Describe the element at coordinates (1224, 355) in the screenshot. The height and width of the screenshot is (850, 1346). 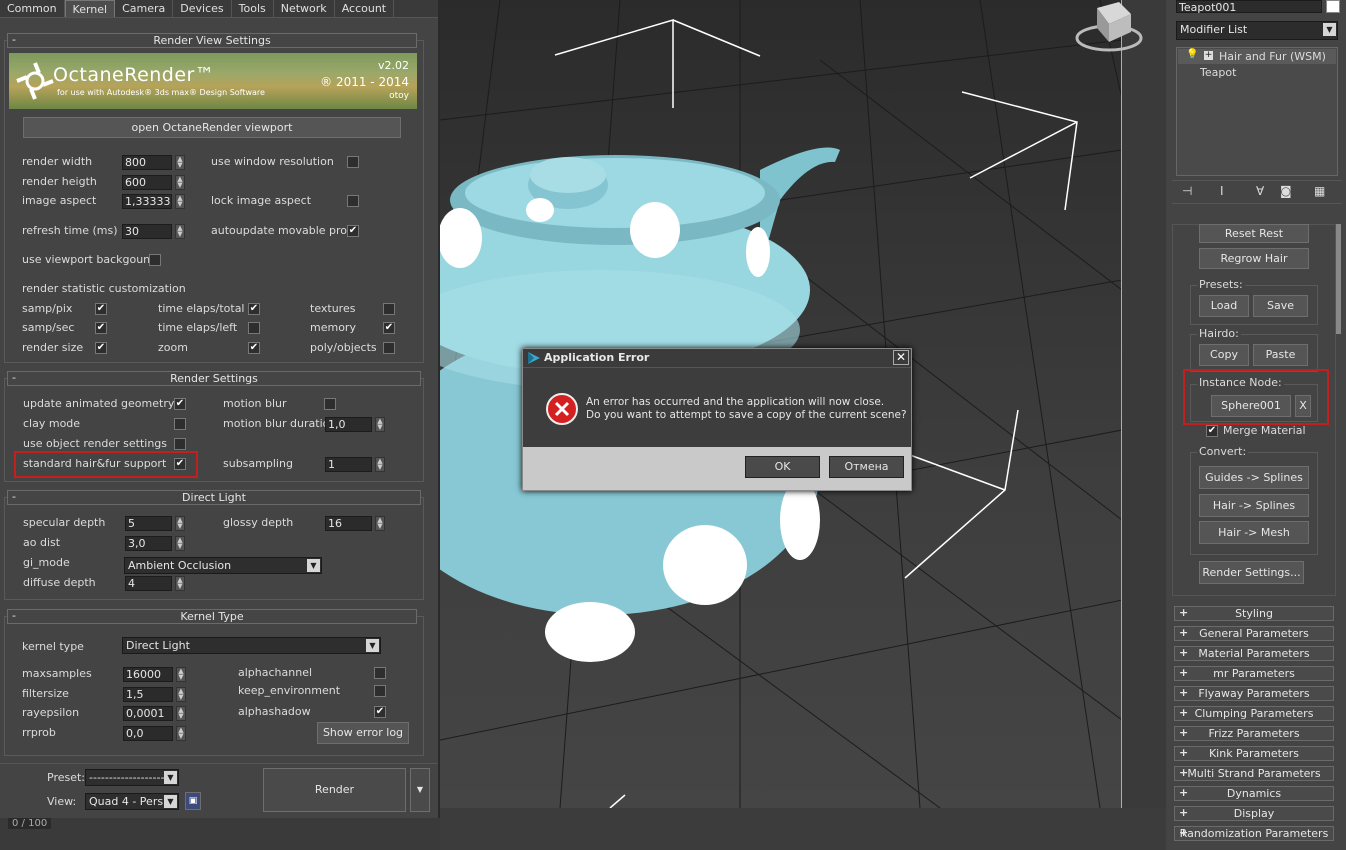
I see `copy-button: Copy` at that location.